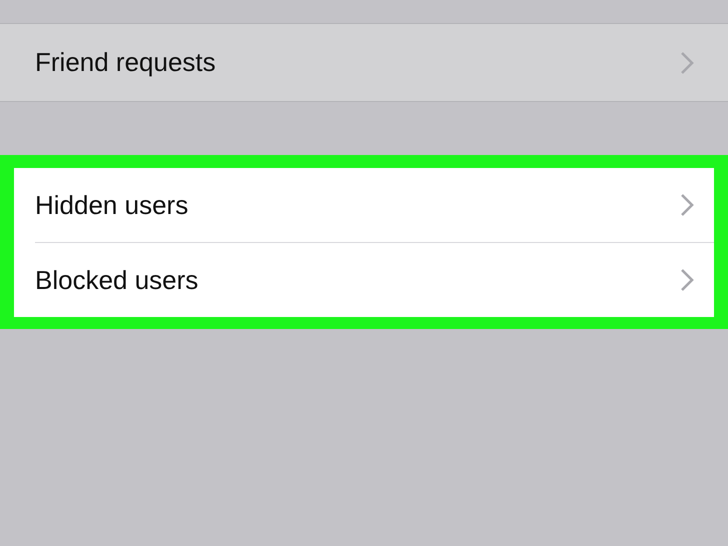  Describe the element at coordinates (364, 280) in the screenshot. I see `settings-row: Blocked users` at that location.